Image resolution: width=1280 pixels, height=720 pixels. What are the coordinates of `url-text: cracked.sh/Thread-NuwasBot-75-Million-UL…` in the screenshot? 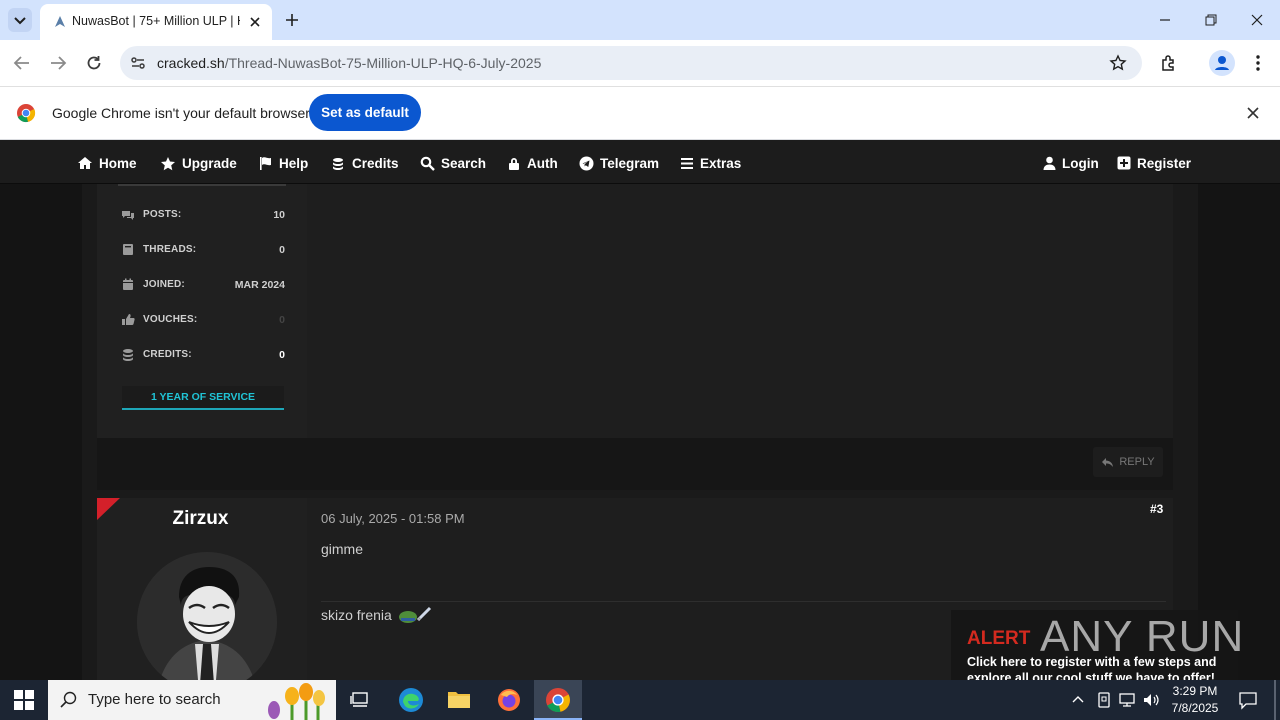 It's located at (349, 63).